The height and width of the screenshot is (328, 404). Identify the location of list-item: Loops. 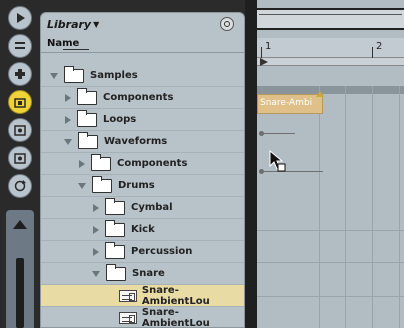
(142, 120).